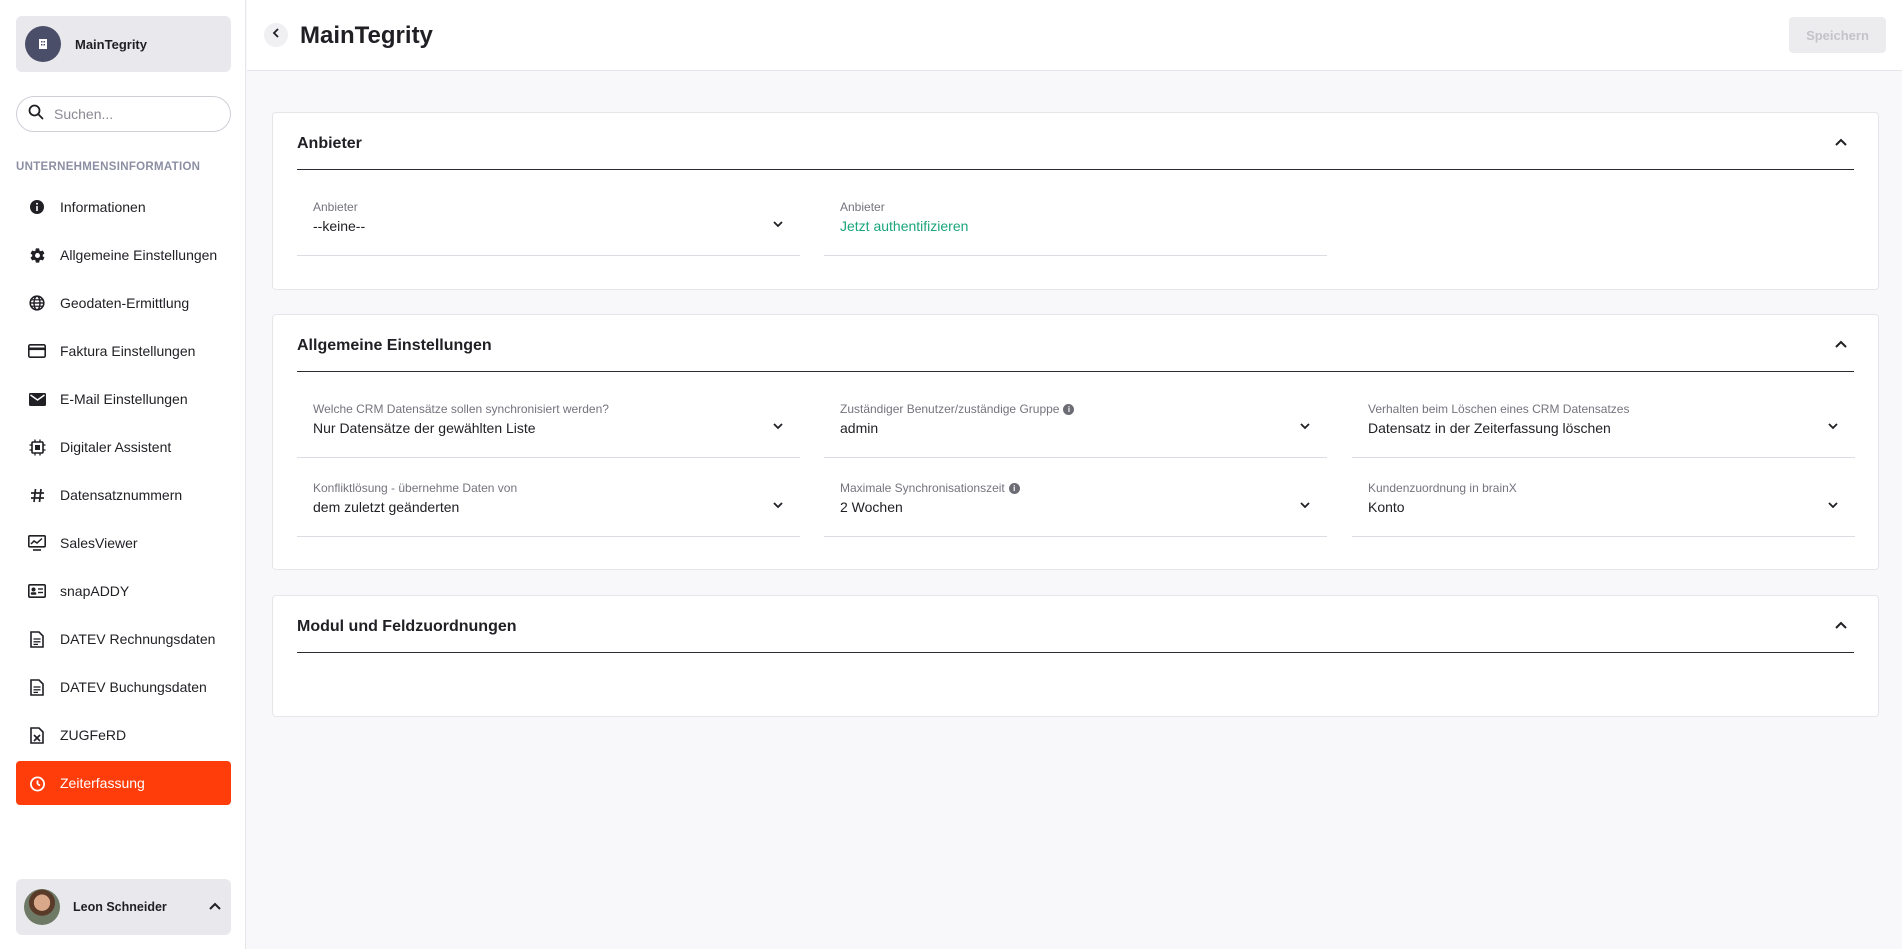 The height and width of the screenshot is (949, 1902). Describe the element at coordinates (37, 783) in the screenshot. I see `timer-icon` at that location.